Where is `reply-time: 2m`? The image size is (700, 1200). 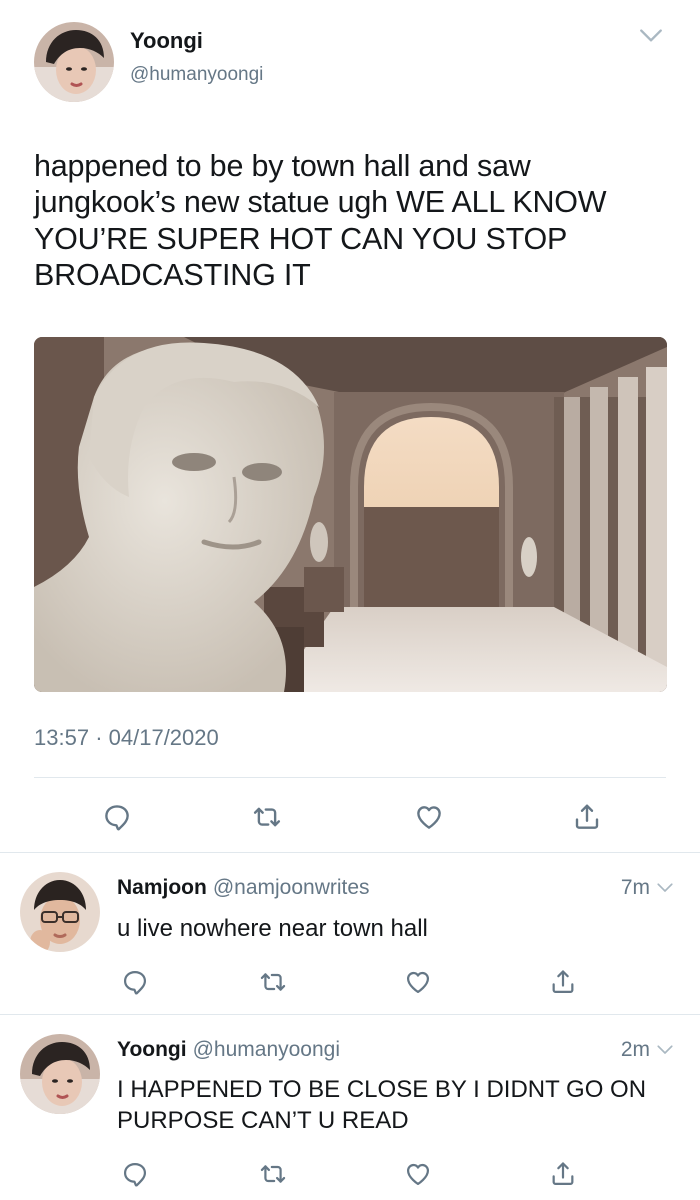 reply-time: 2m is located at coordinates (647, 1050).